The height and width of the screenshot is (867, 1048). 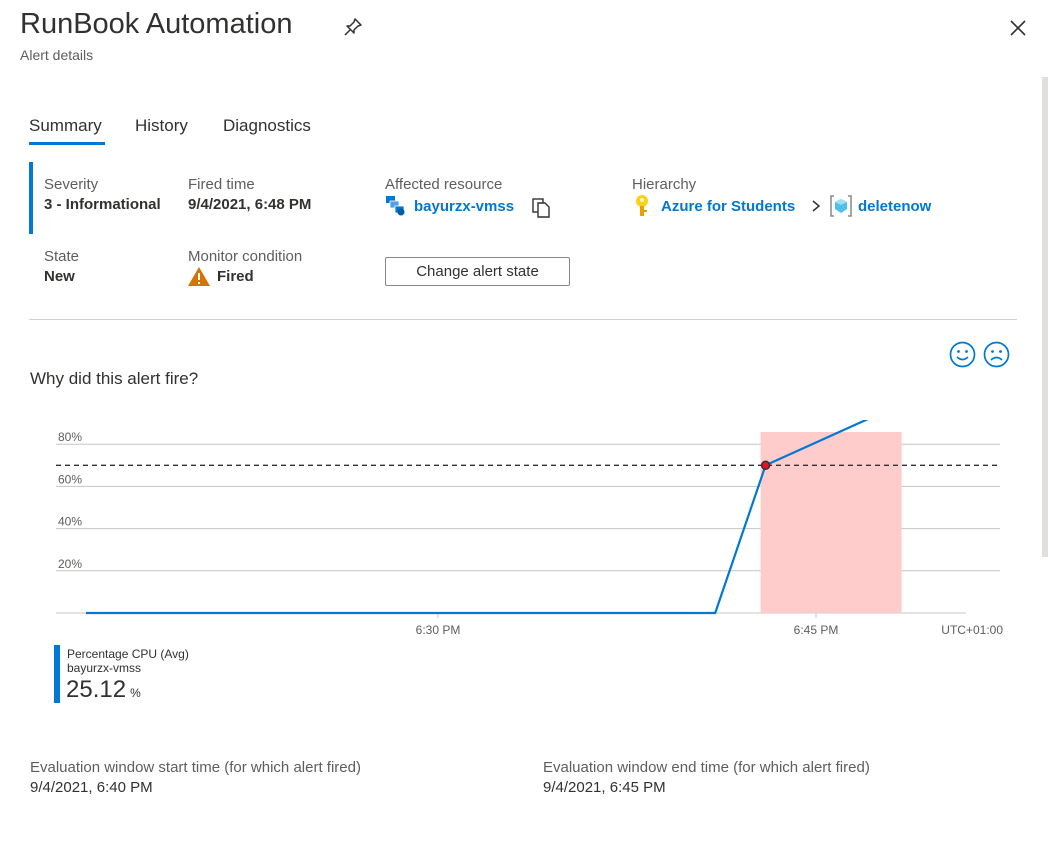 I want to click on active-tab-indicator, so click(x=67, y=143).